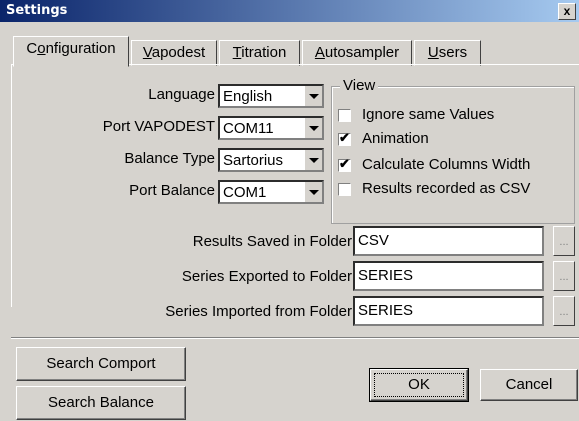 This screenshot has height=421, width=579. I want to click on tab-titration-label: Titration, so click(259, 52).